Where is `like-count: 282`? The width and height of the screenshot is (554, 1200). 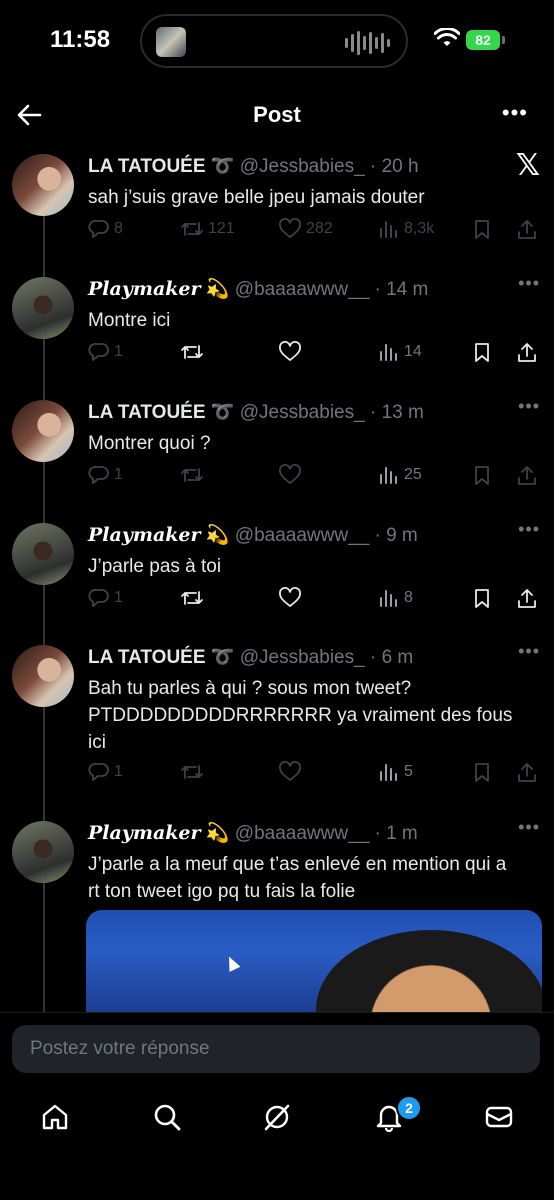
like-count: 282 is located at coordinates (319, 228).